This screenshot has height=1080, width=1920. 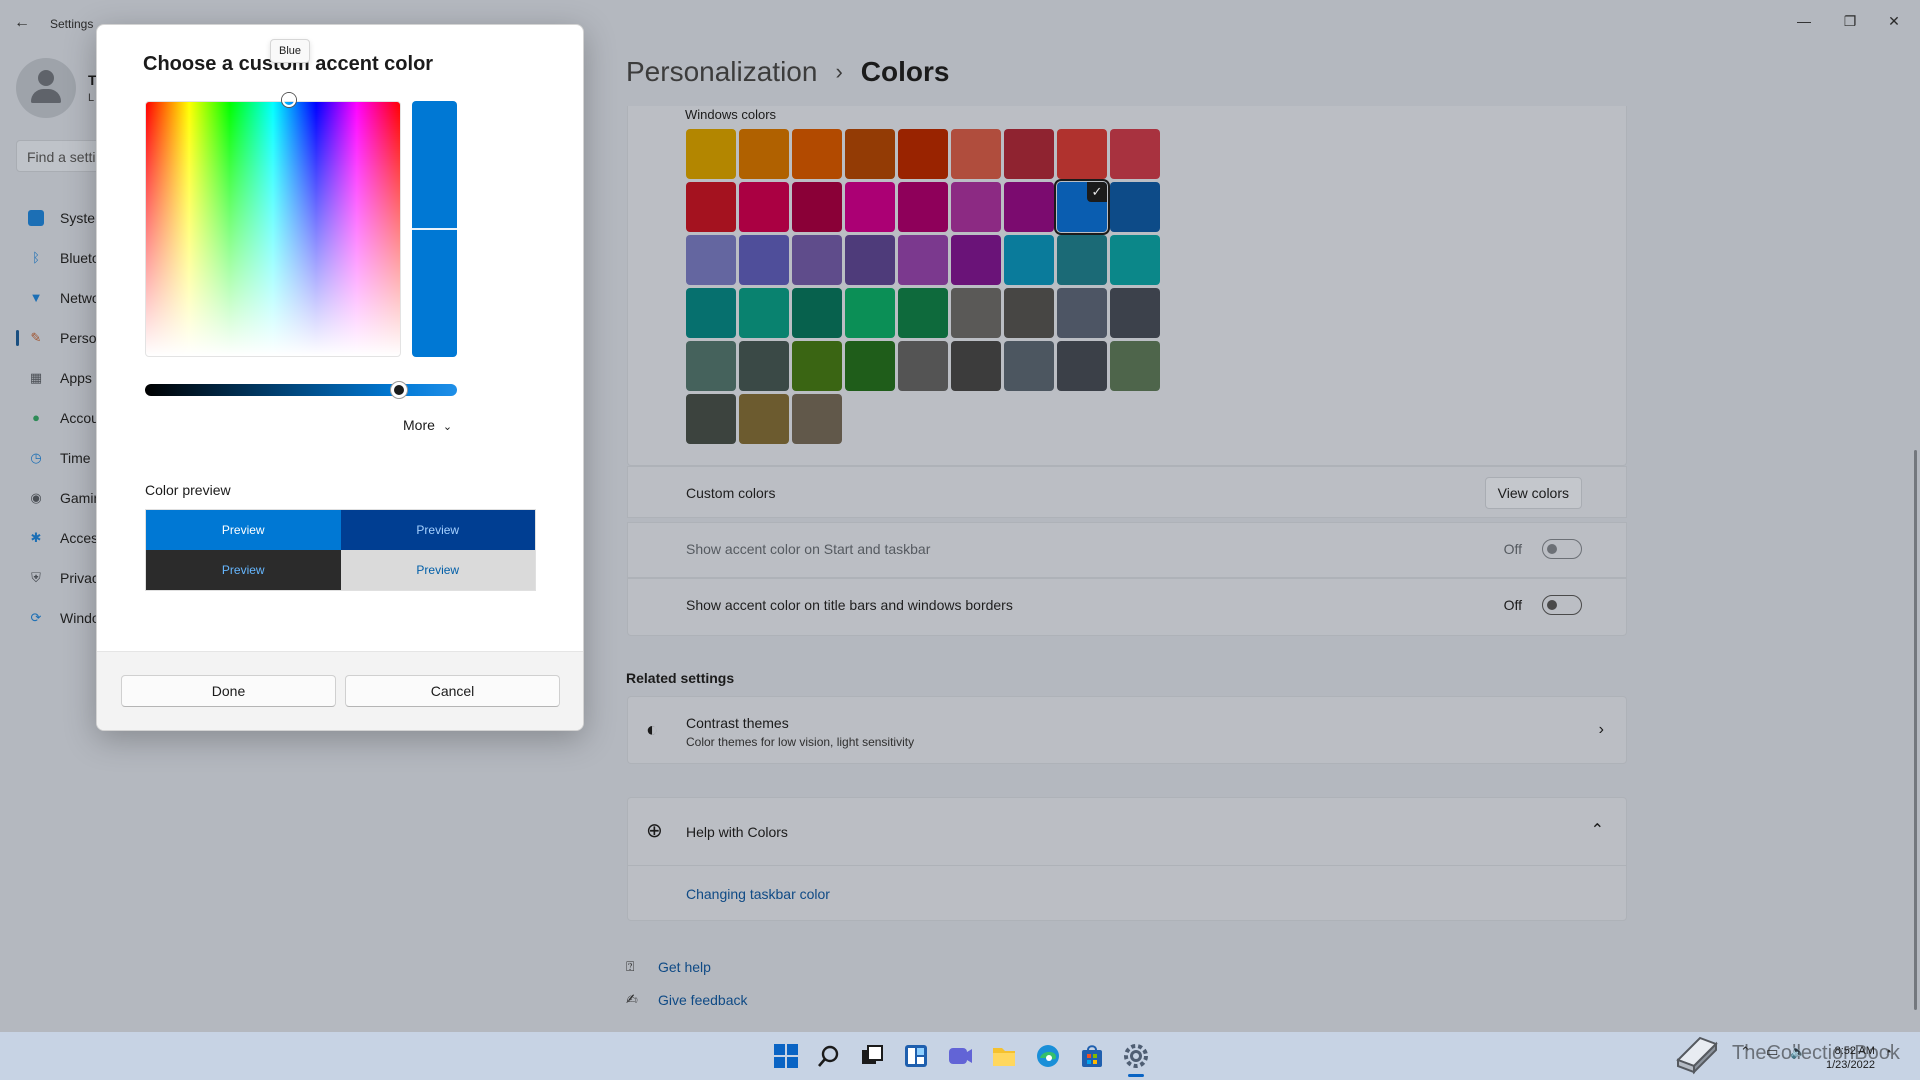 I want to click on more-button: More ⌄, so click(x=427, y=425).